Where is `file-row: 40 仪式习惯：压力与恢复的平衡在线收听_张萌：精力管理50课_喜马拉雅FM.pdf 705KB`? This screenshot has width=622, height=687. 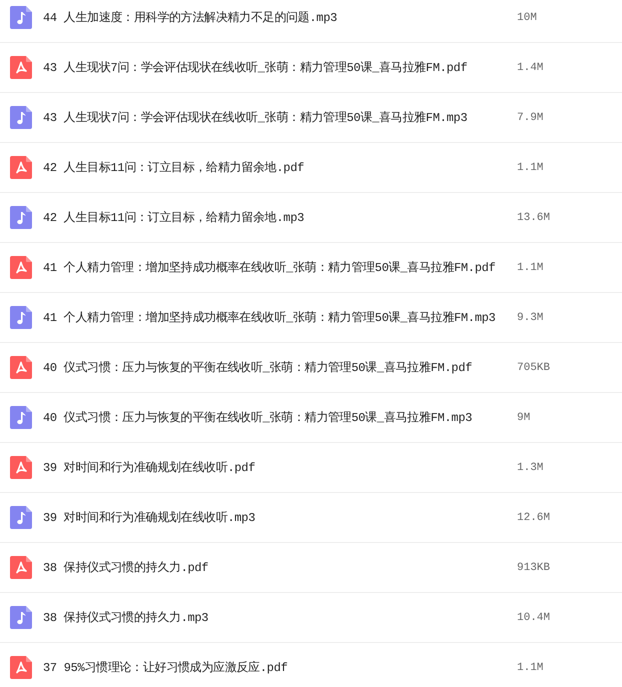
file-row: 40 仪式习惯：压力与恢复的平衡在线收听_张萌：精力管理50课_喜马拉雅FM.pdf 705KB is located at coordinates (311, 368).